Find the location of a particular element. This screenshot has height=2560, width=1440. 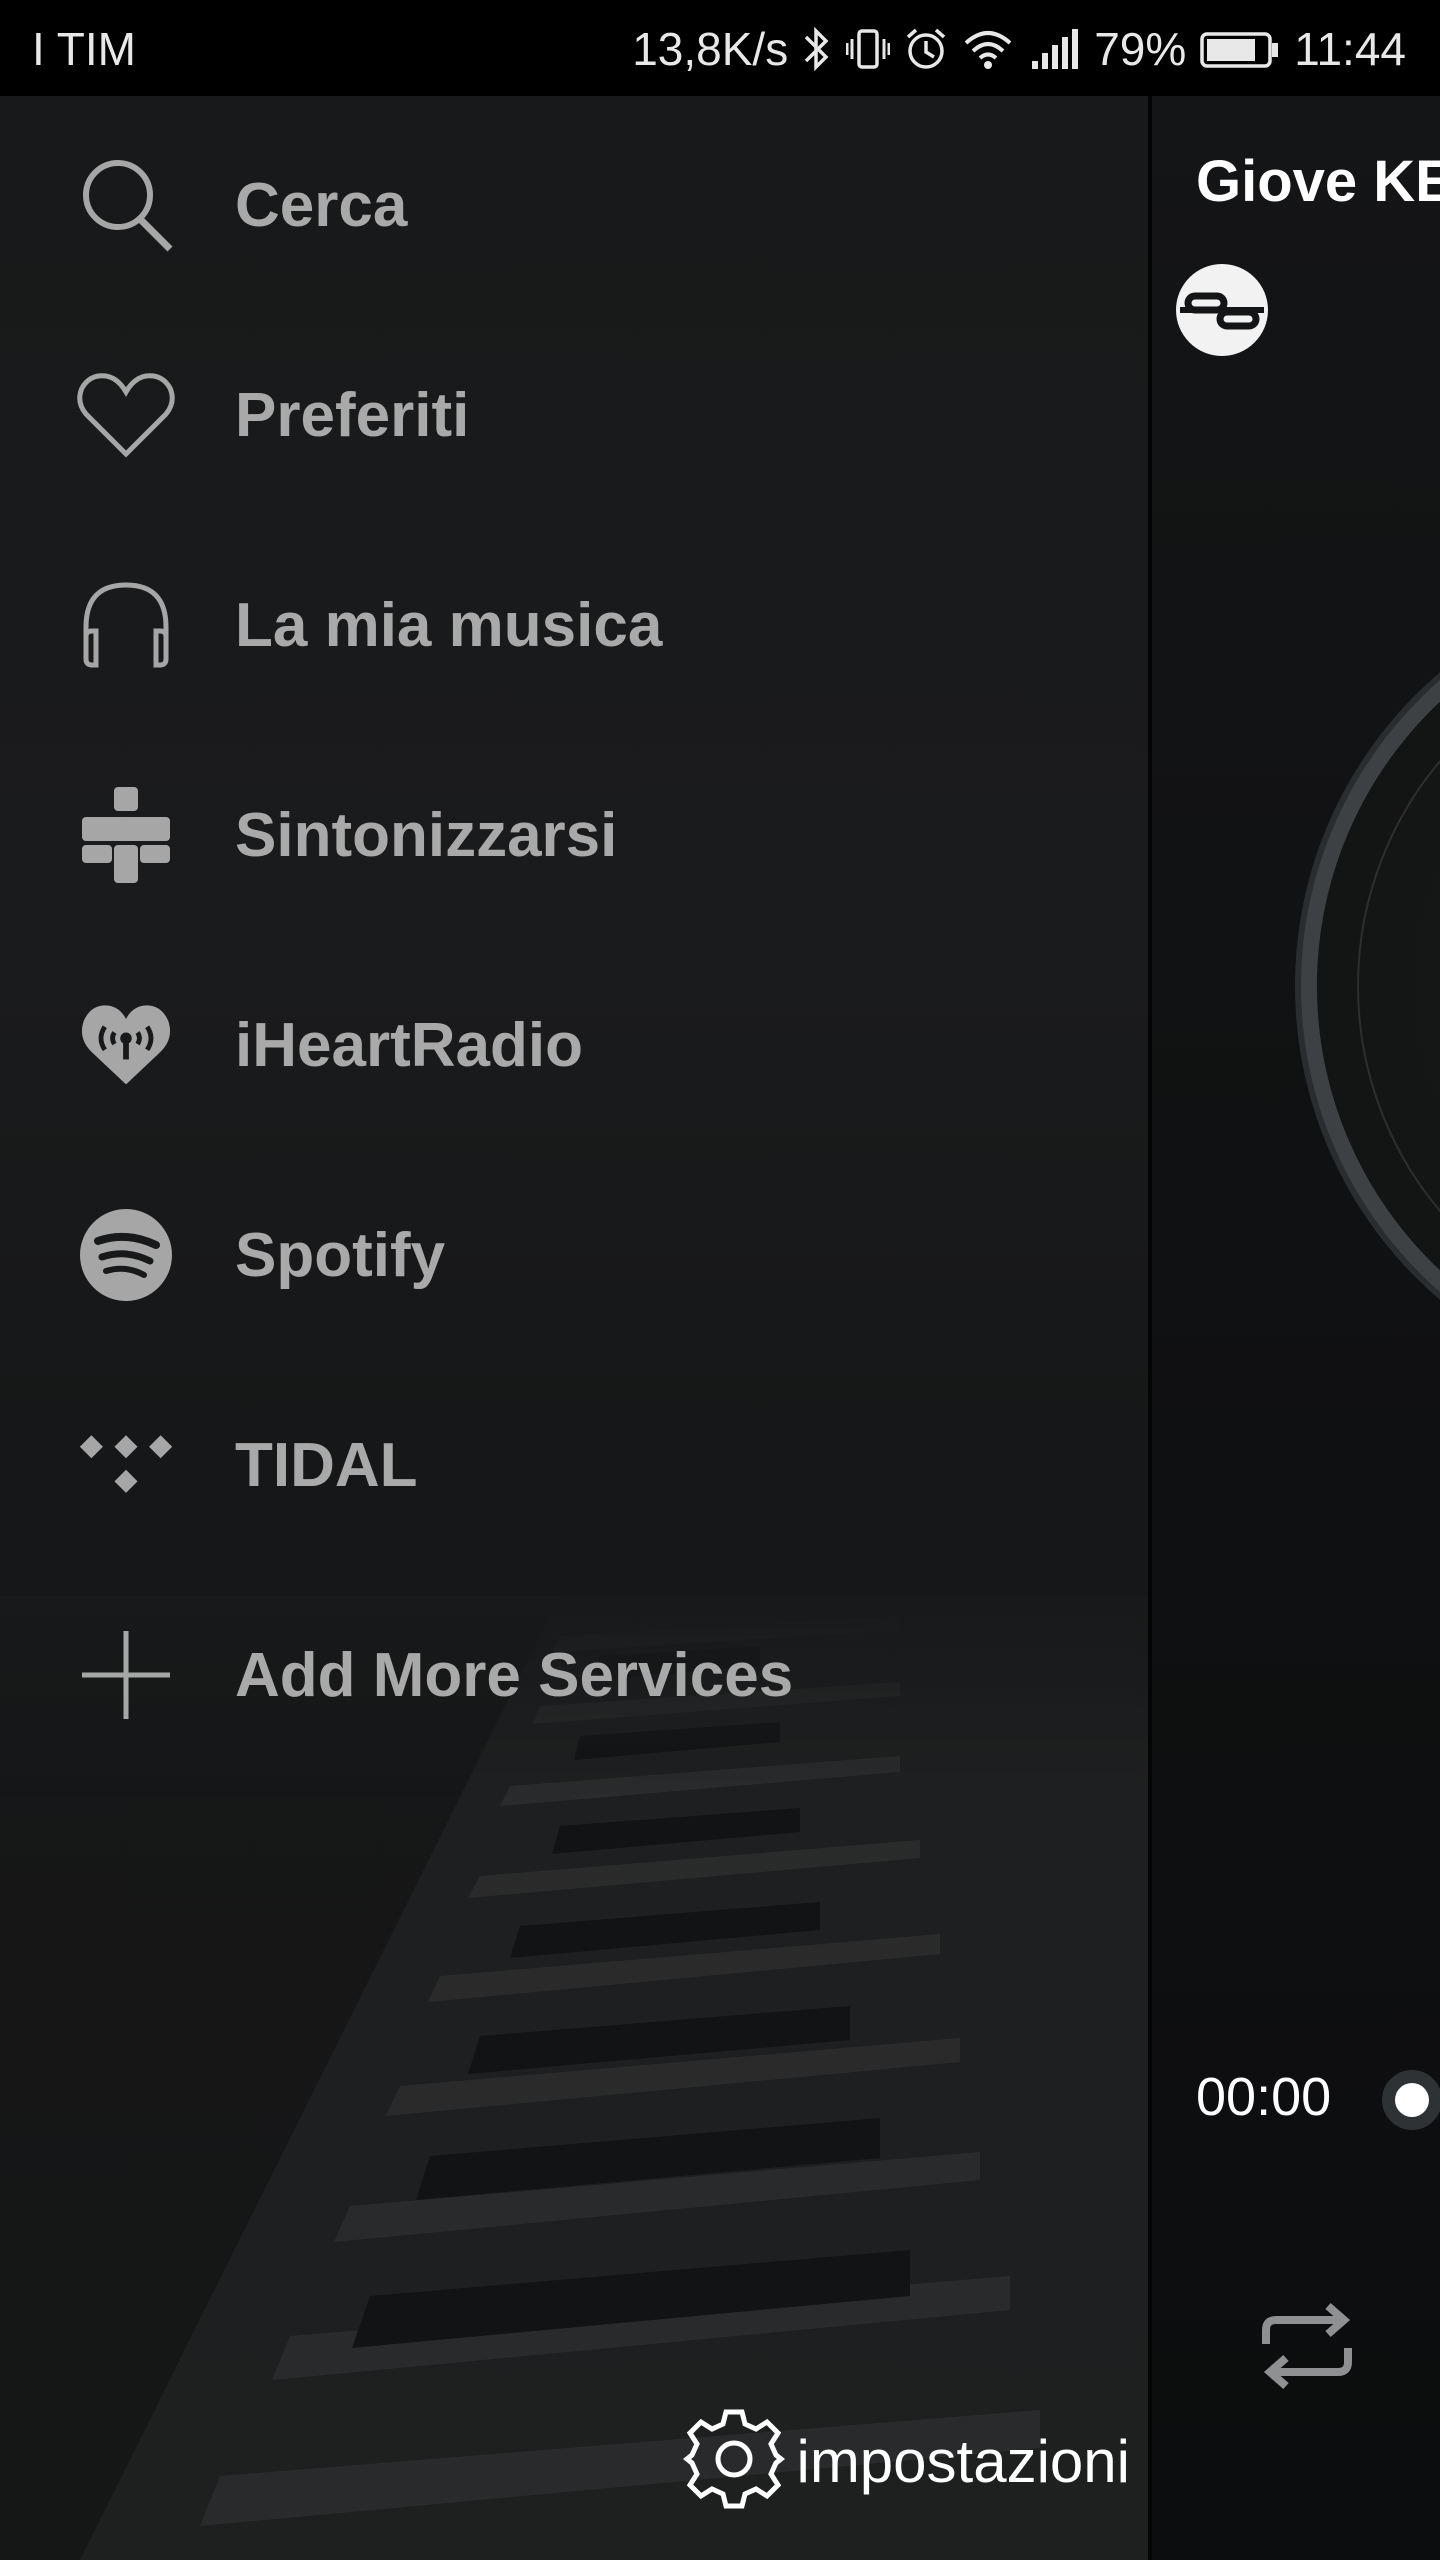

carrier-name: I TIM is located at coordinates (84, 49).